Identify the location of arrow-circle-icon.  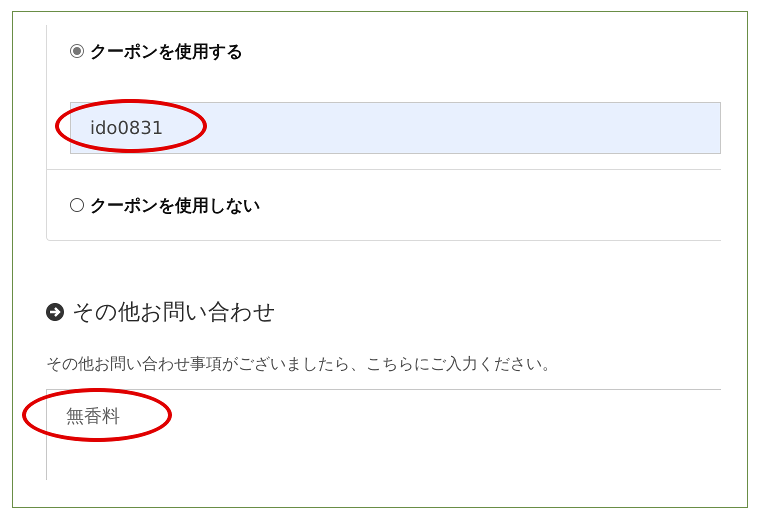
(55, 312).